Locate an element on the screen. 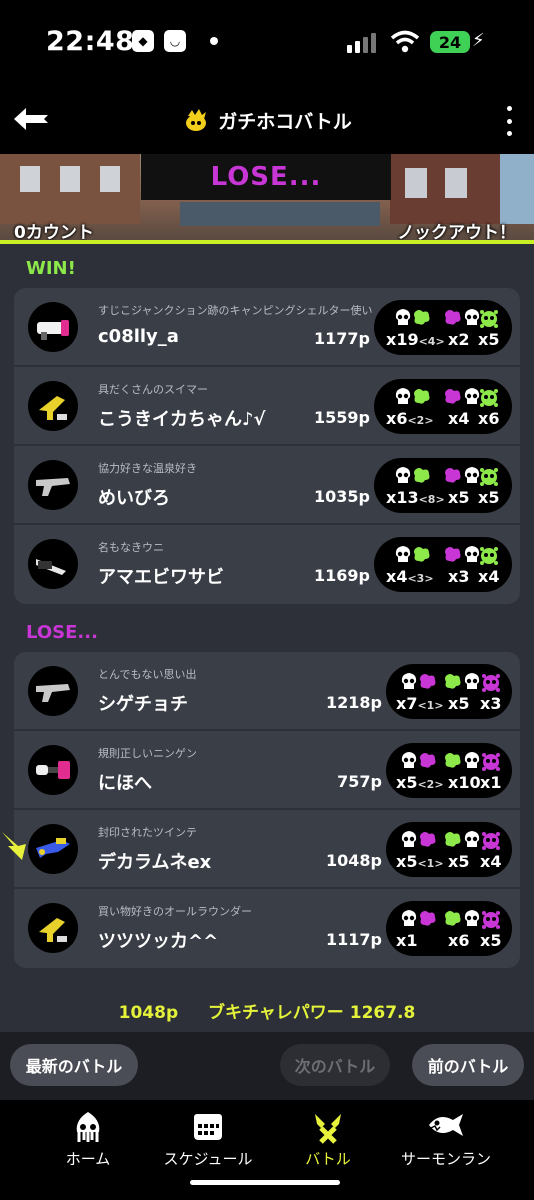  tab-home-label: ホーム is located at coordinates (88, 1159).